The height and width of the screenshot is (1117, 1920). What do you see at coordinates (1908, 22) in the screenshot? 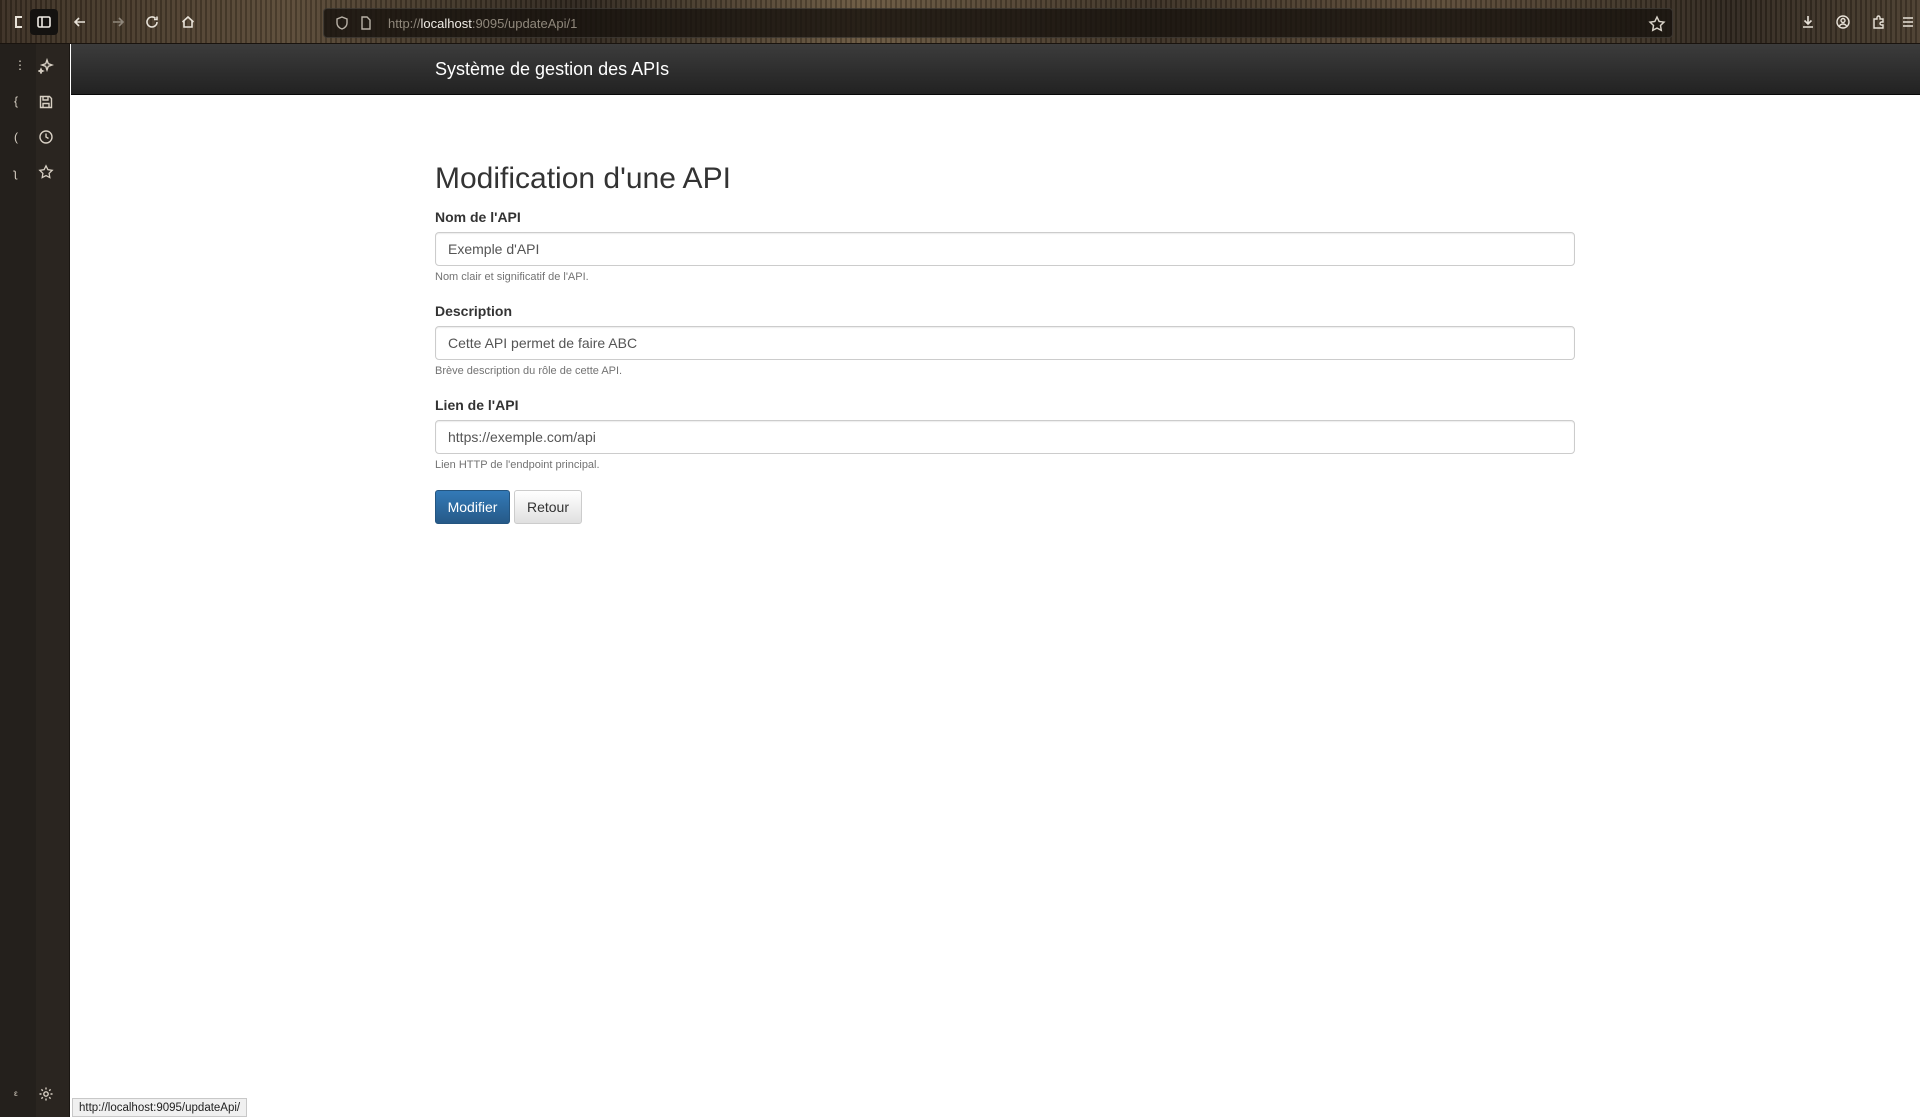
I see `menu-icon` at bounding box center [1908, 22].